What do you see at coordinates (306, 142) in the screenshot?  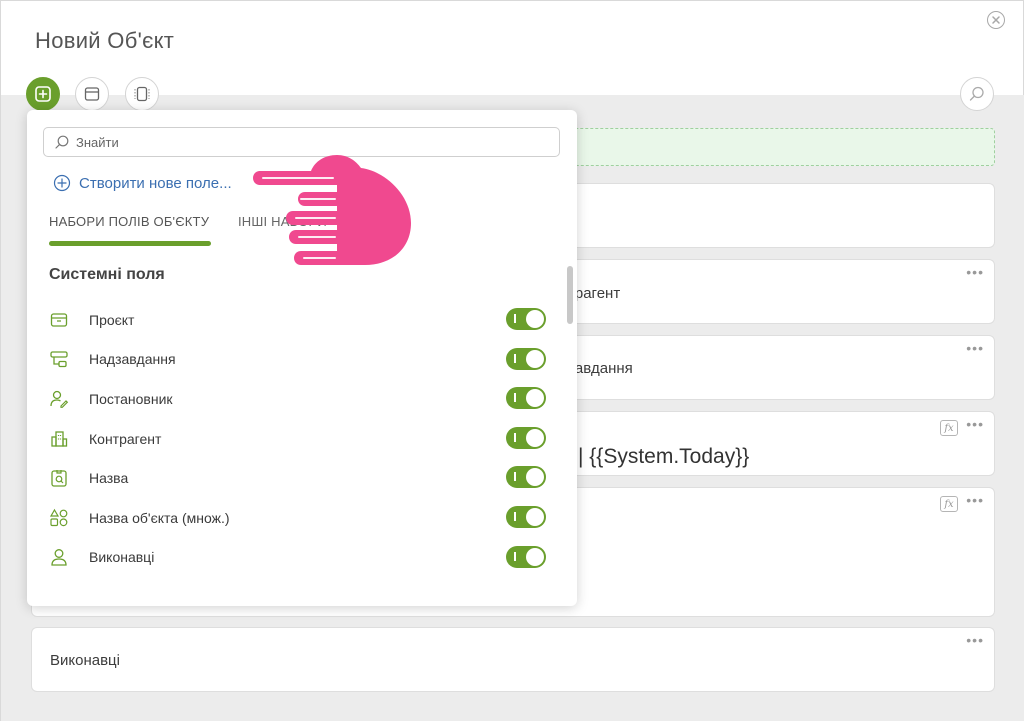 I see `search-input` at bounding box center [306, 142].